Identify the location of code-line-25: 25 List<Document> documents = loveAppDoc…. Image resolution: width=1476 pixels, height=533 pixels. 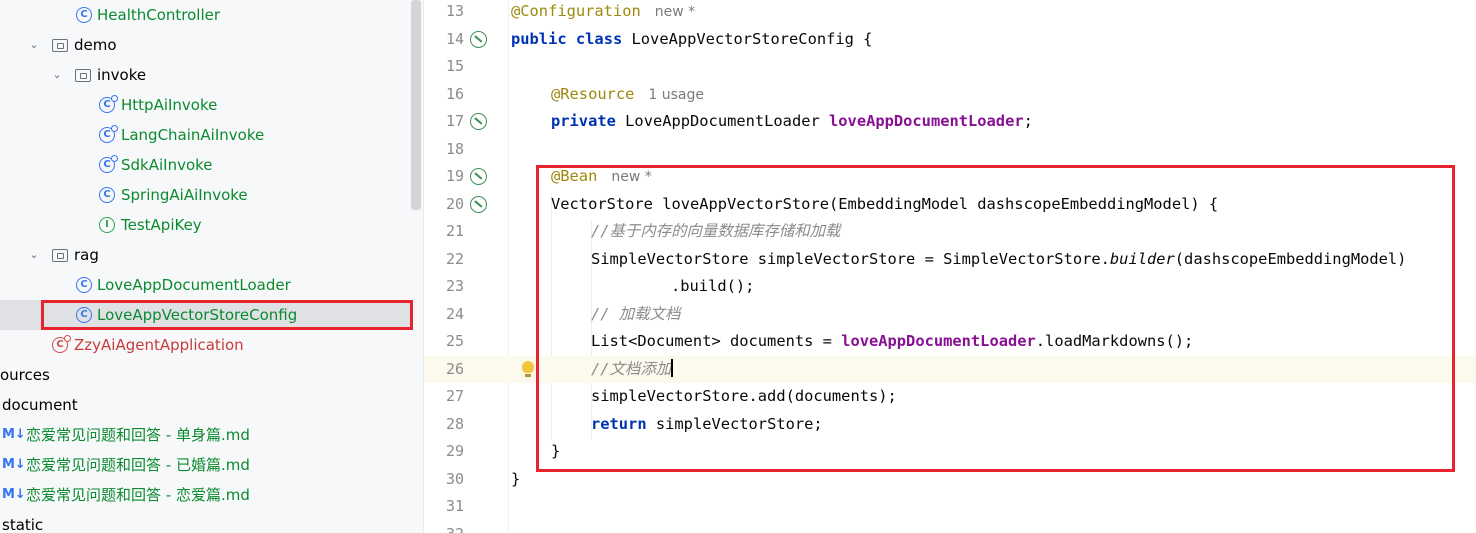
(950, 342).